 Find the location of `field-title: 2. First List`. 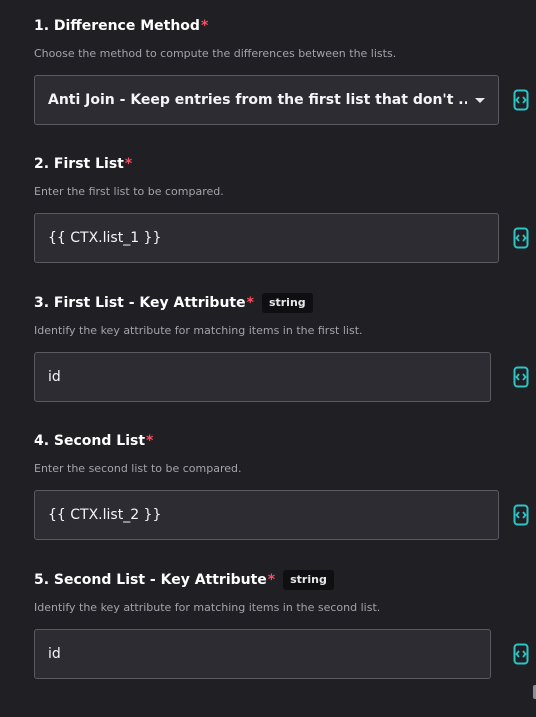

field-title: 2. First List is located at coordinates (79, 164).